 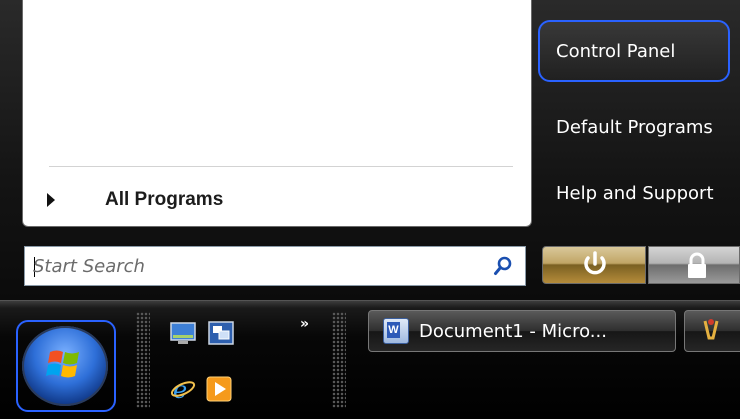 What do you see at coordinates (634, 127) in the screenshot?
I see `menu-item-label: Default Programs` at bounding box center [634, 127].